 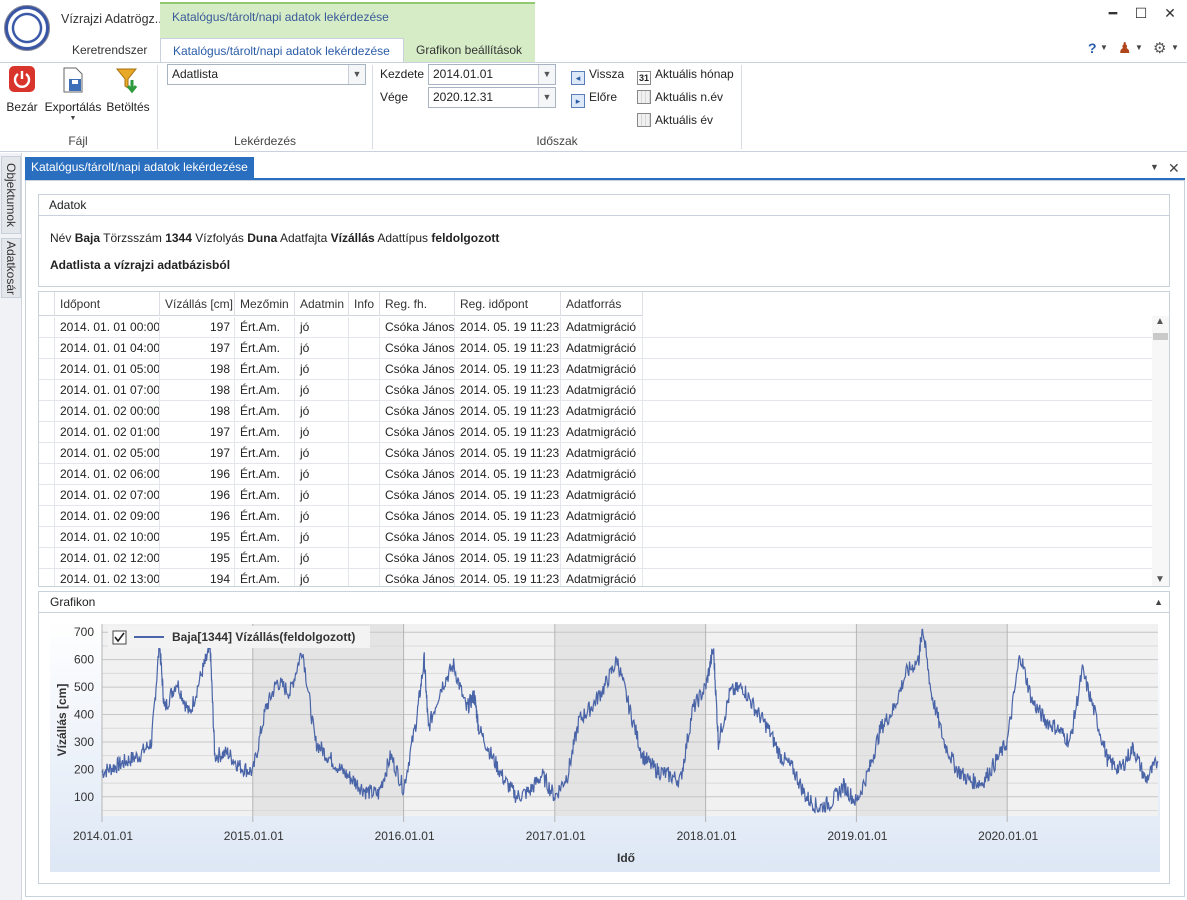 I want to click on scroll-up-icon: ▲, so click(x=1160, y=321).